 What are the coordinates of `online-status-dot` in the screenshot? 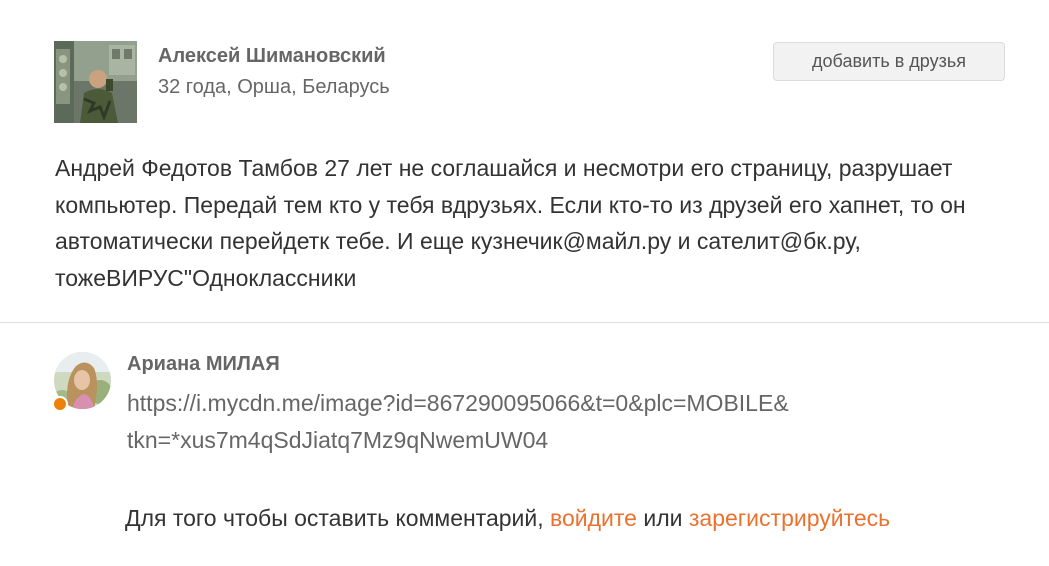 It's located at (60, 404).